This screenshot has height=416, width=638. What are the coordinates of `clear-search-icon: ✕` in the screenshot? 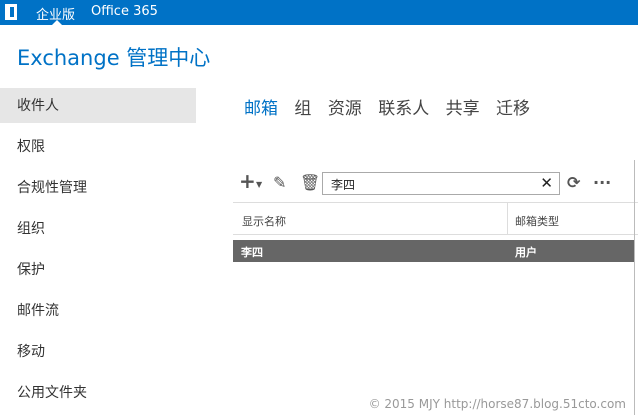 It's located at (546, 183).